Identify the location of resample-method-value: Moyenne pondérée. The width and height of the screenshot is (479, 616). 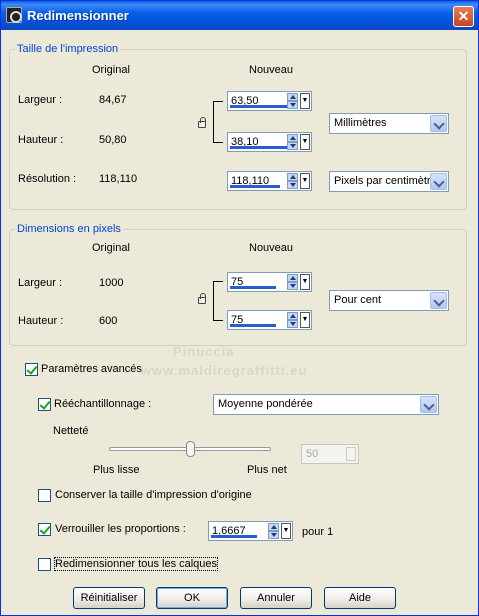
(265, 404).